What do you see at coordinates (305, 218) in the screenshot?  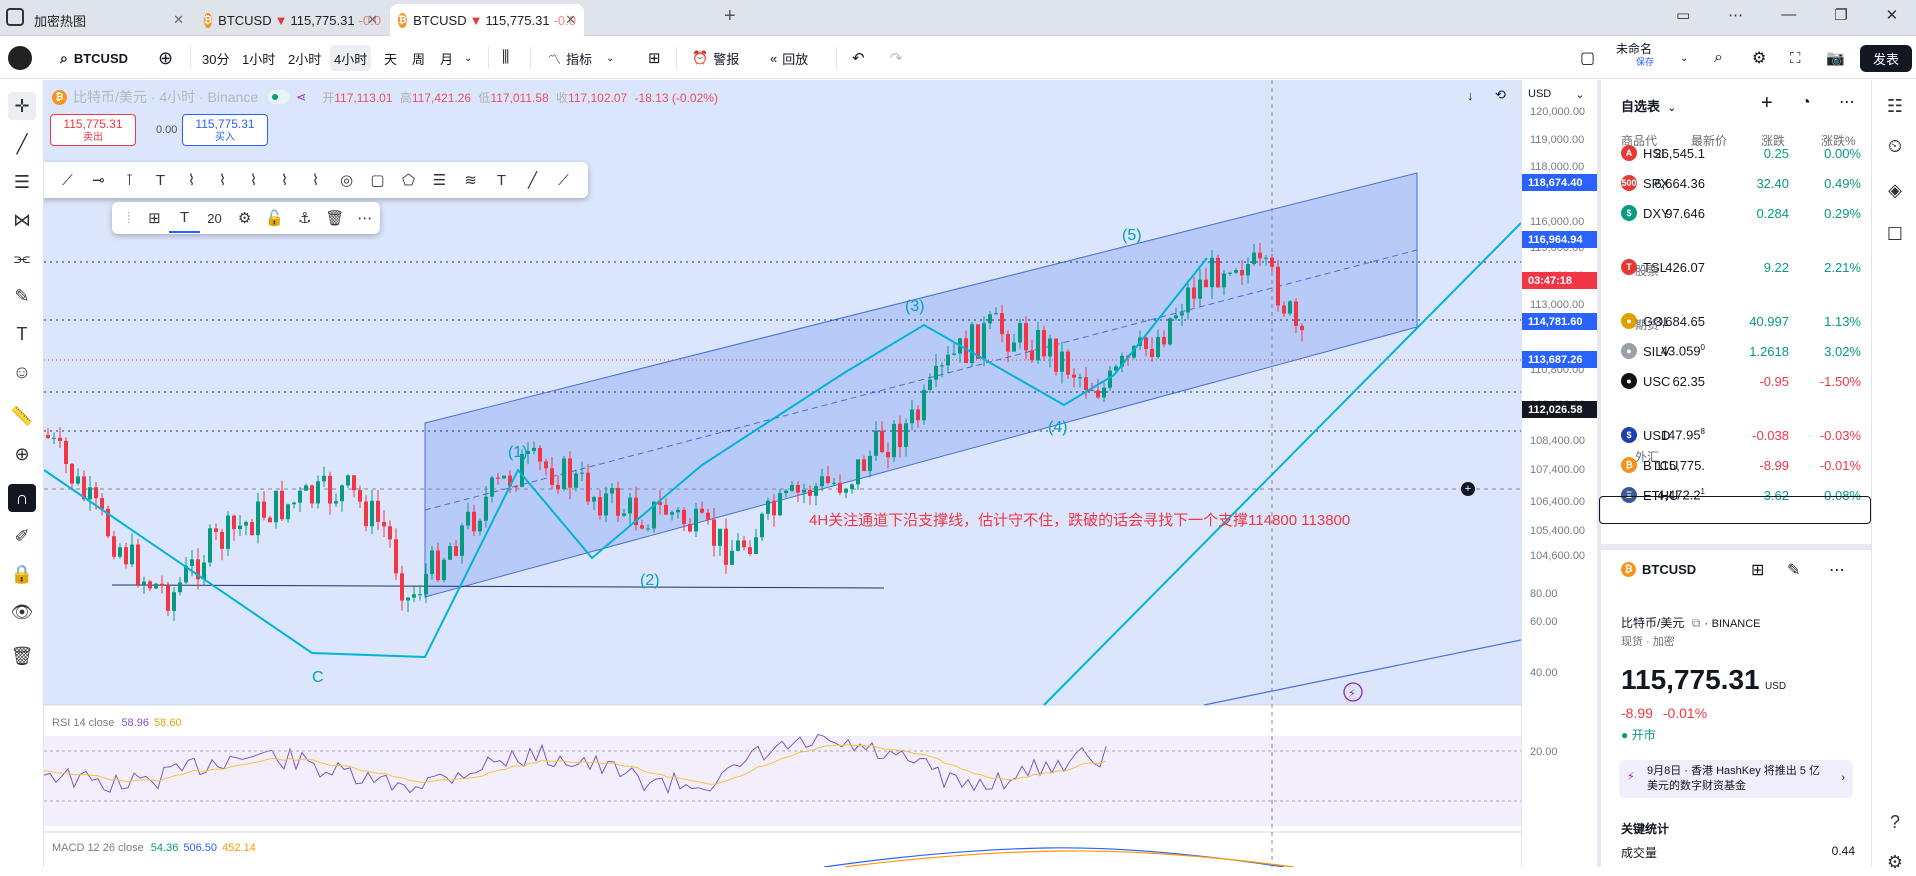 I see `anchor-icon: ⚓` at bounding box center [305, 218].